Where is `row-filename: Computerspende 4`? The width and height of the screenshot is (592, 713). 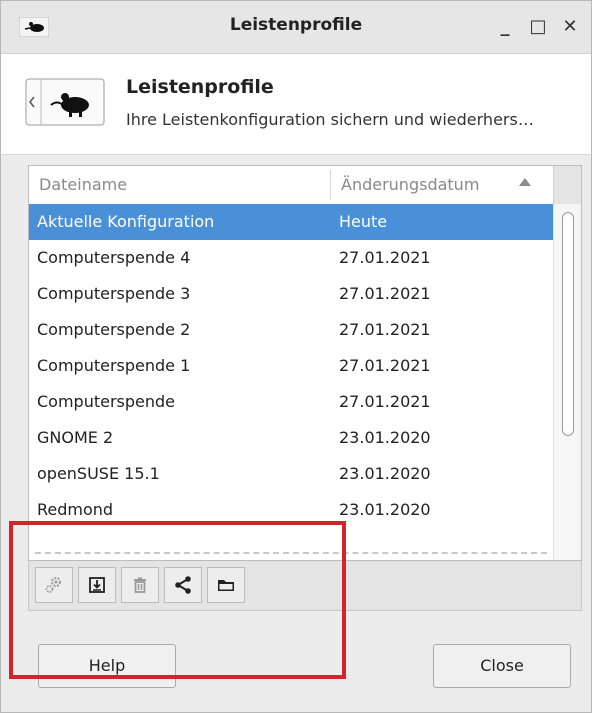
row-filename: Computerspende 4 is located at coordinates (114, 257).